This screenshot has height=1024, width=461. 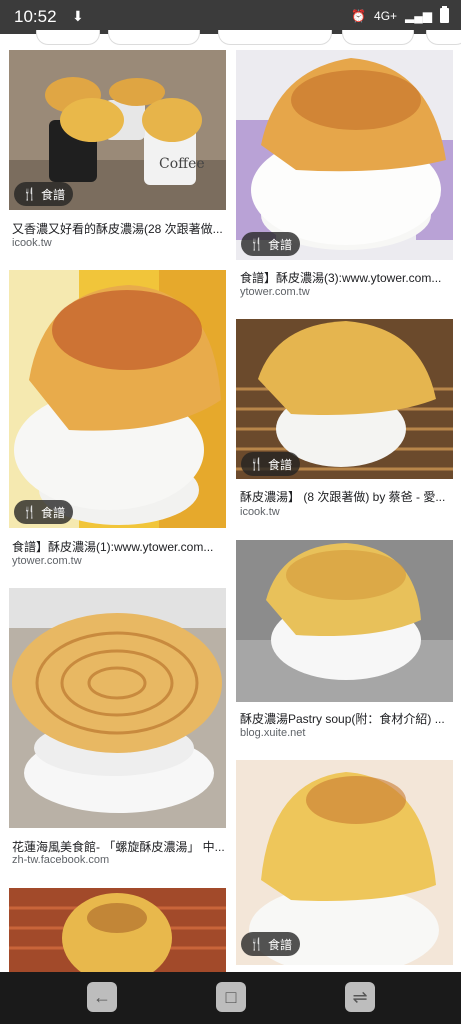 I want to click on back-glyph: ←, so click(x=102, y=996).